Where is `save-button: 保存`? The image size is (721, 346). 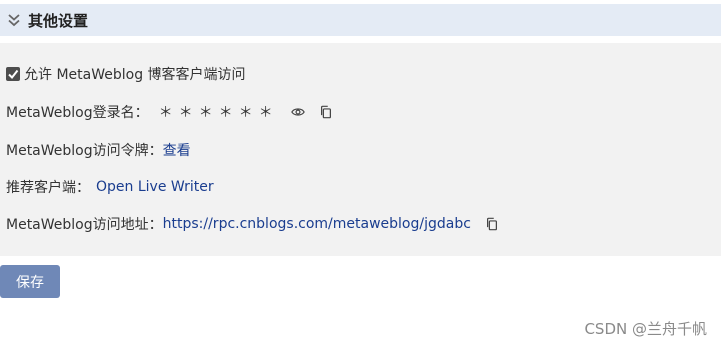 save-button: 保存 is located at coordinates (30, 281).